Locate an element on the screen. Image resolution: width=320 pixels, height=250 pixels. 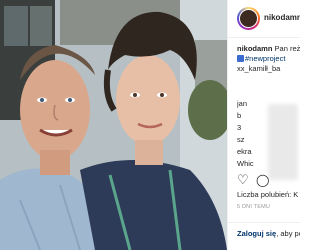
comment-item: sz is located at coordinates (241, 139).